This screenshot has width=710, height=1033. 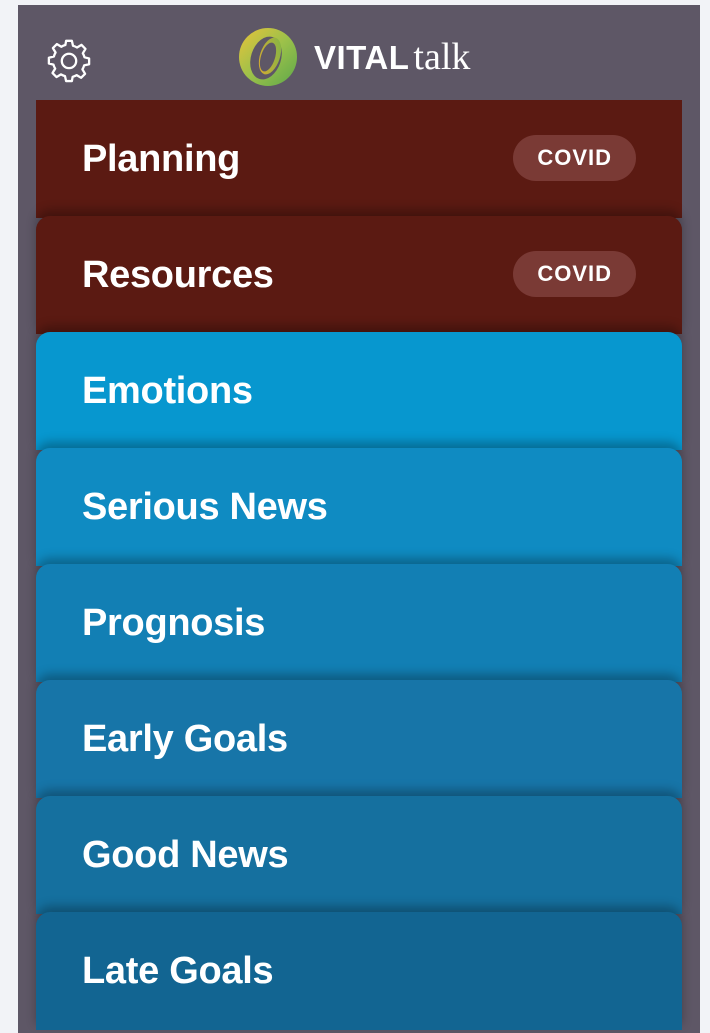 What do you see at coordinates (178, 971) in the screenshot?
I see `card-label: Late Goals` at bounding box center [178, 971].